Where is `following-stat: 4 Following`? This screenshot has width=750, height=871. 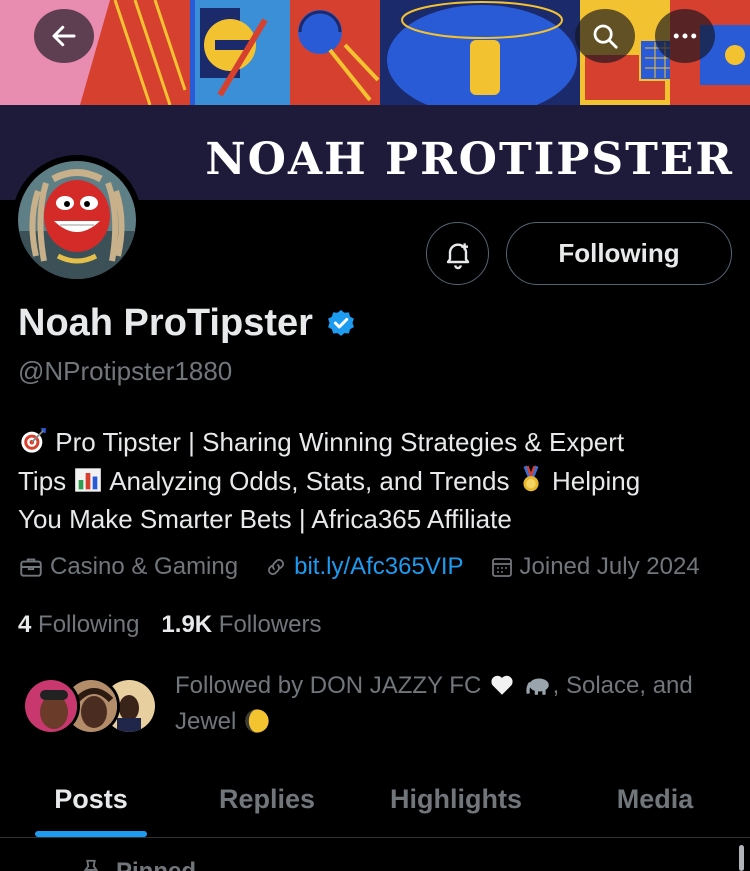 following-stat: 4 Following is located at coordinates (78, 625).